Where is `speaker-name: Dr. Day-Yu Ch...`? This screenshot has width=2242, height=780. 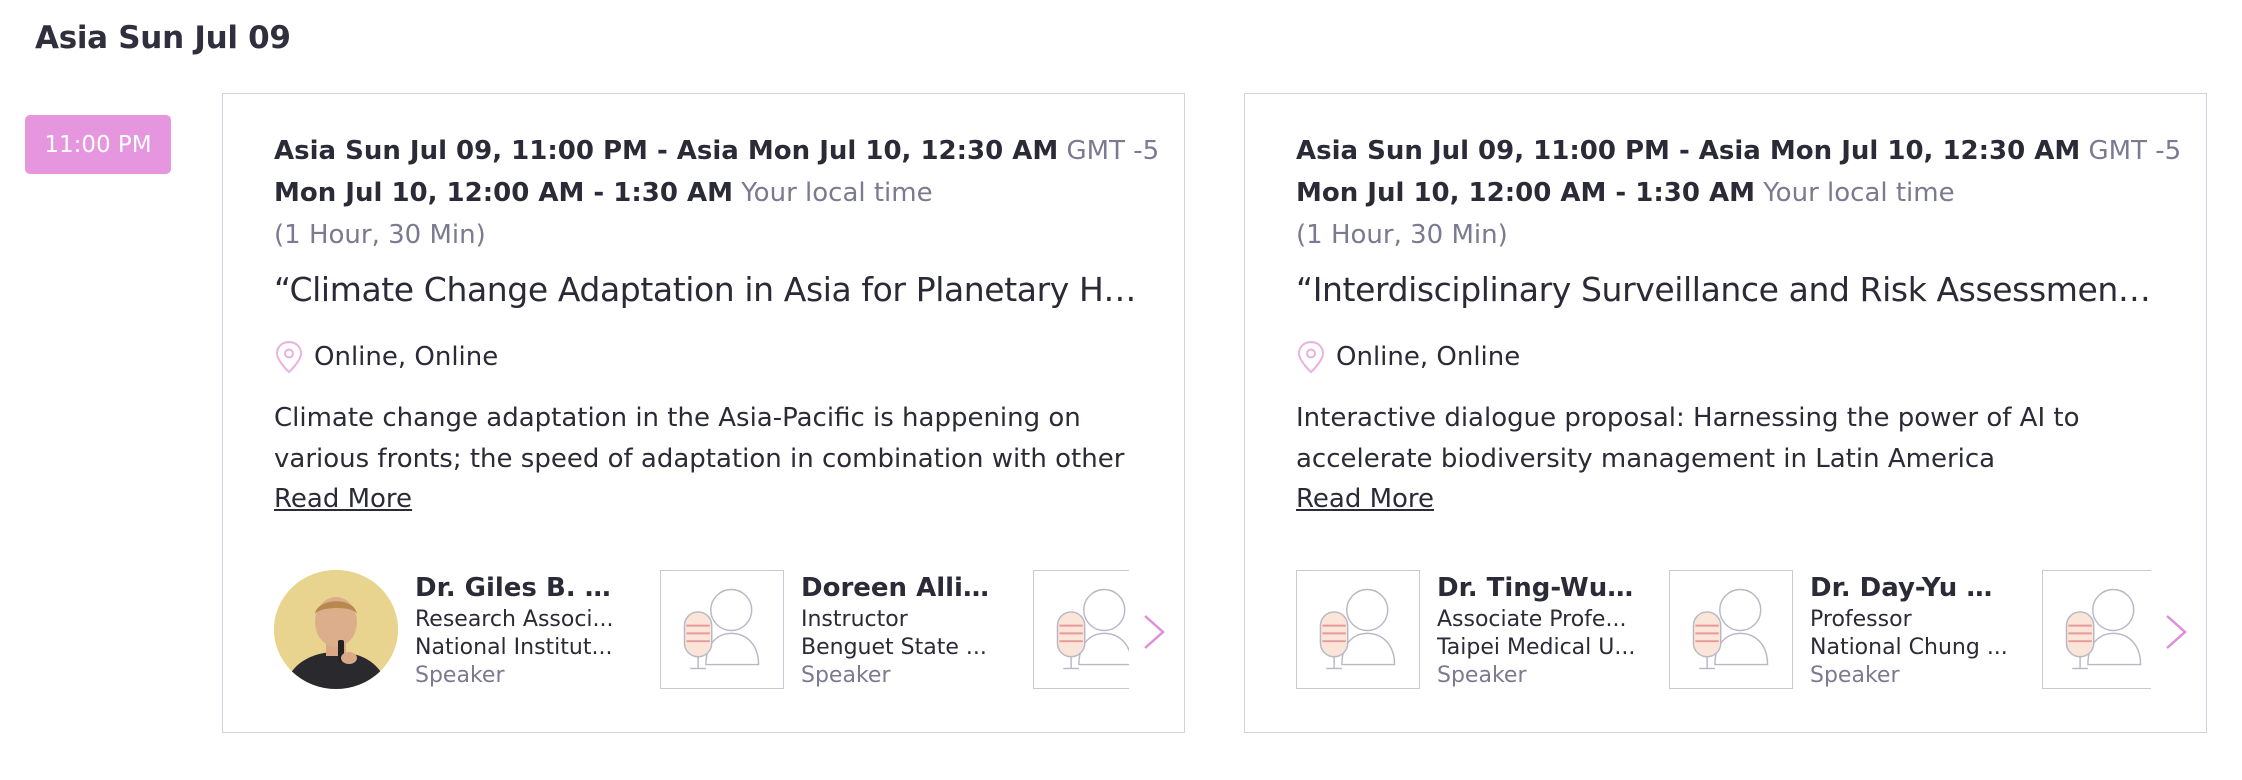
speaker-name: Dr. Day-Yu Ch... is located at coordinates (1910, 588).